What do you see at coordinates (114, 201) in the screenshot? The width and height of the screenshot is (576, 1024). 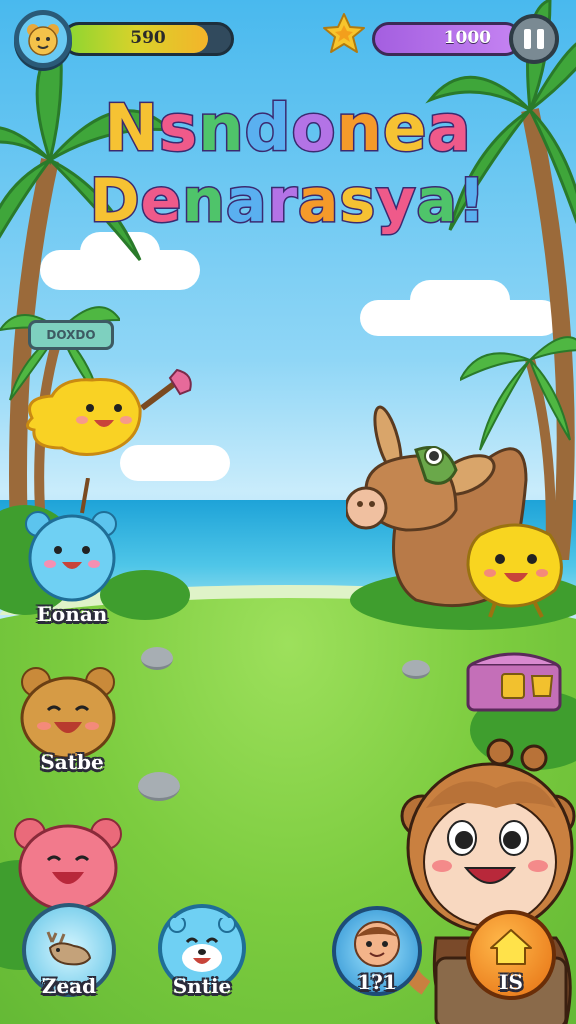 I see `title-letter: D` at bounding box center [114, 201].